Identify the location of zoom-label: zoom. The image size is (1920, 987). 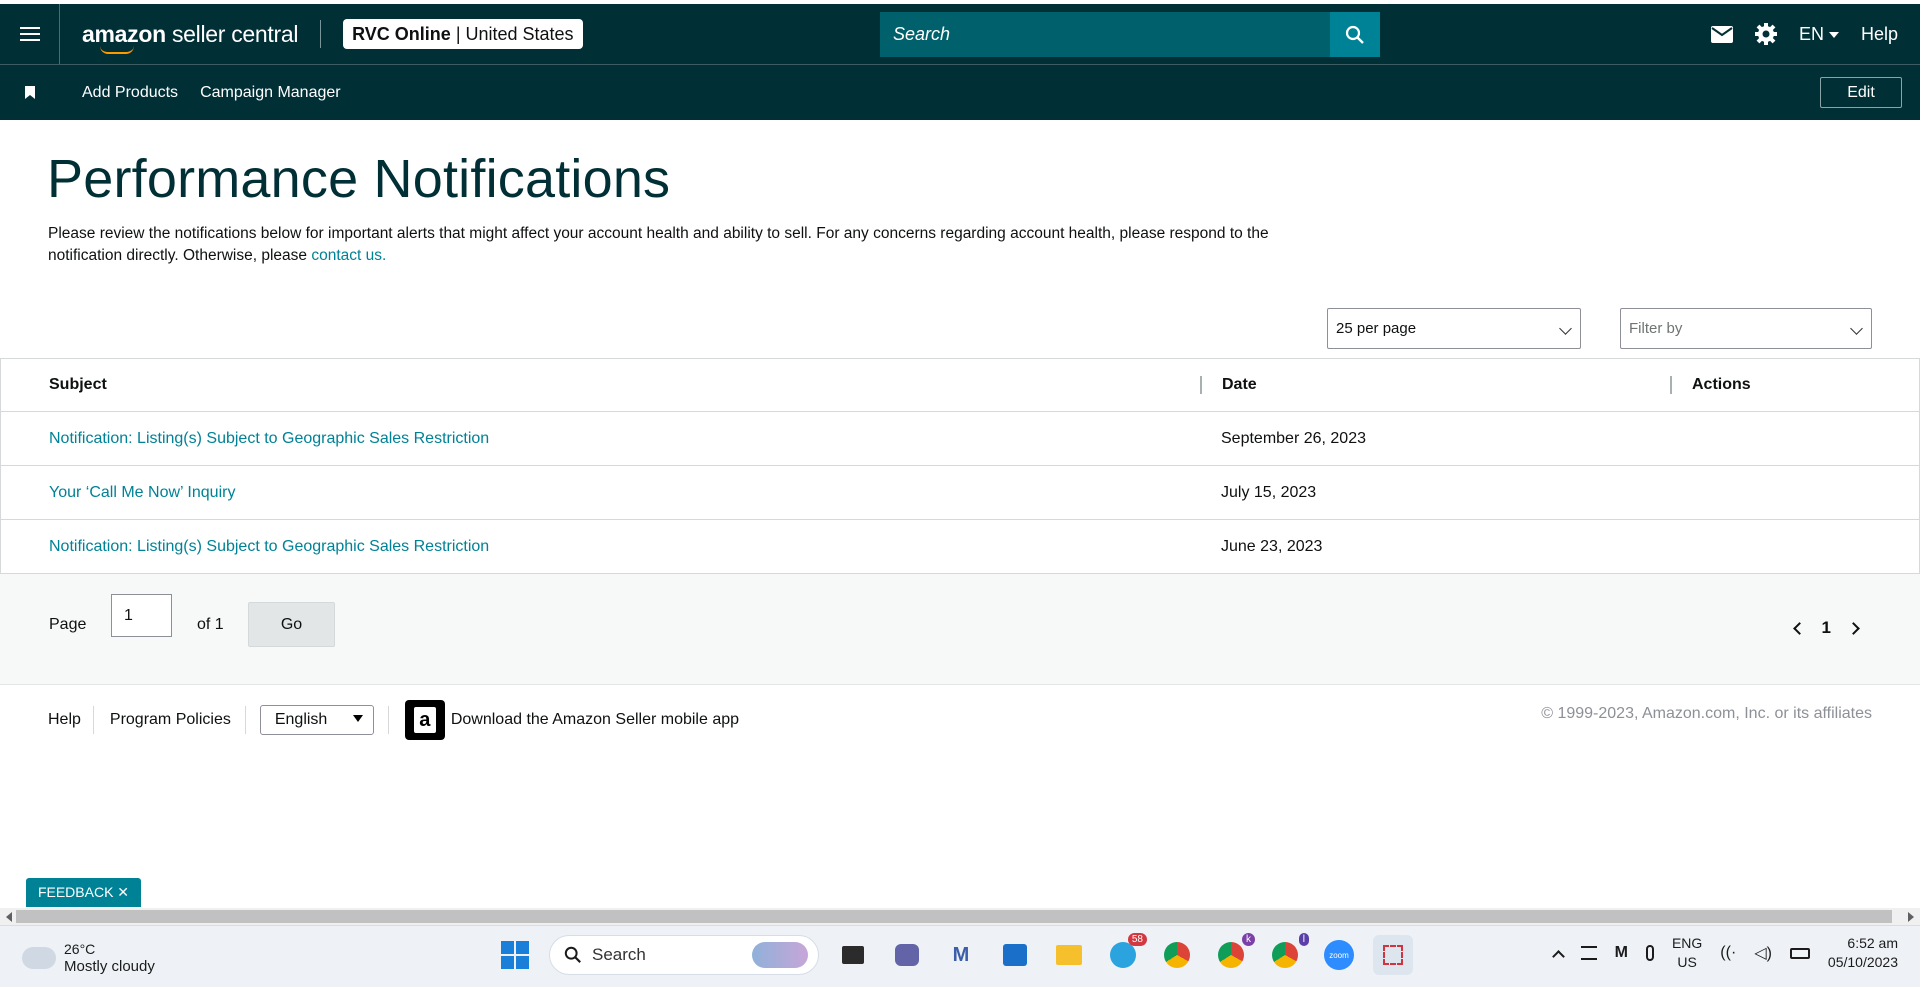
(1339, 955).